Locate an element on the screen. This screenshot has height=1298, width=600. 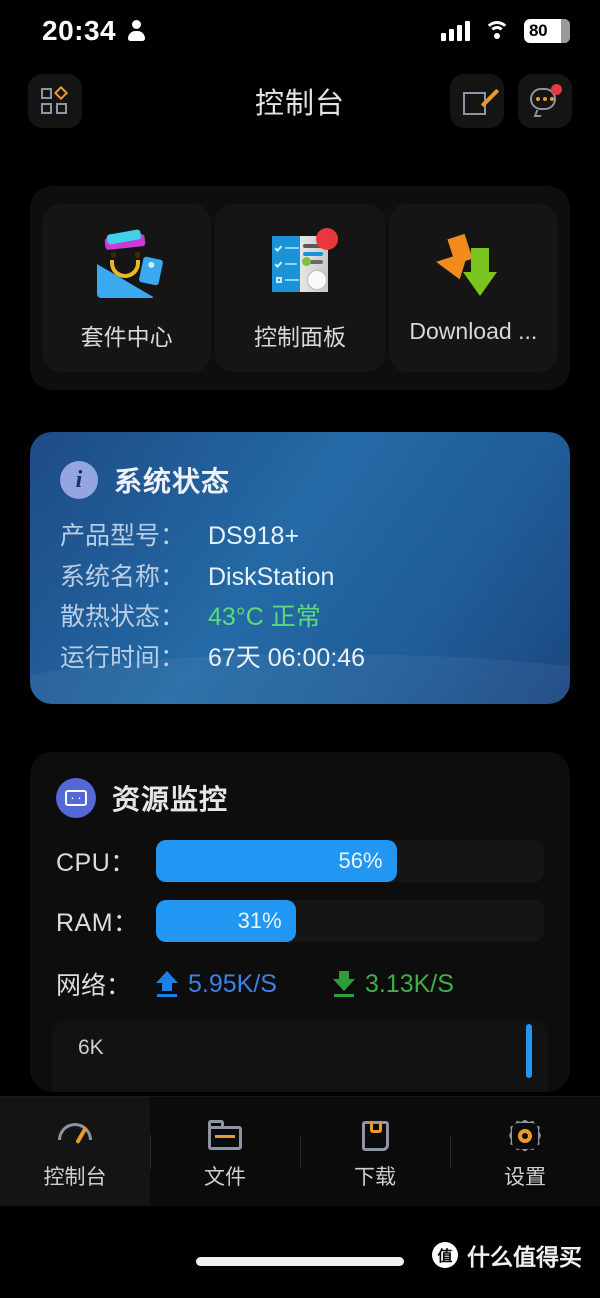
shortcut-control-panel: 控制面板 is located at coordinates (300, 288).